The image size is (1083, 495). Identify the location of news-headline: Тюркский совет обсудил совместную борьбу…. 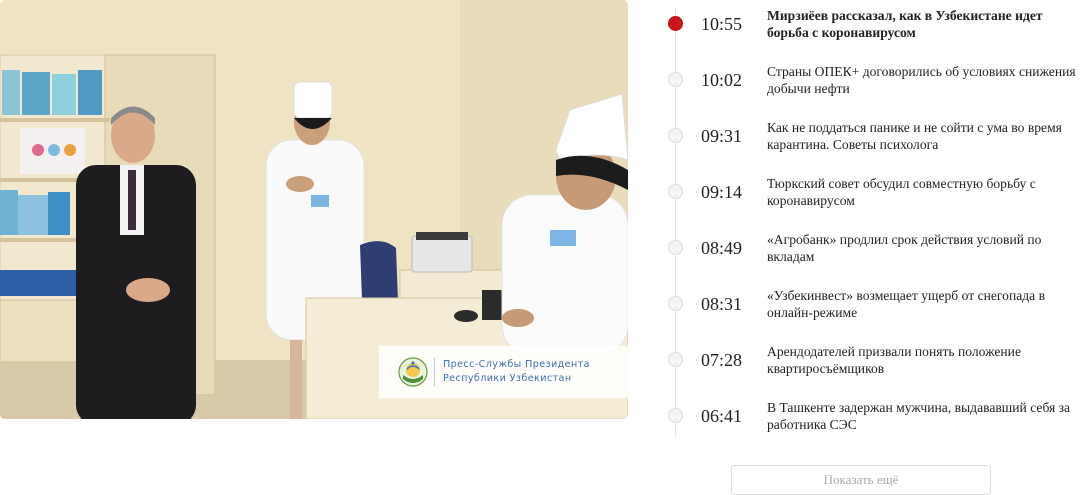
(925, 192).